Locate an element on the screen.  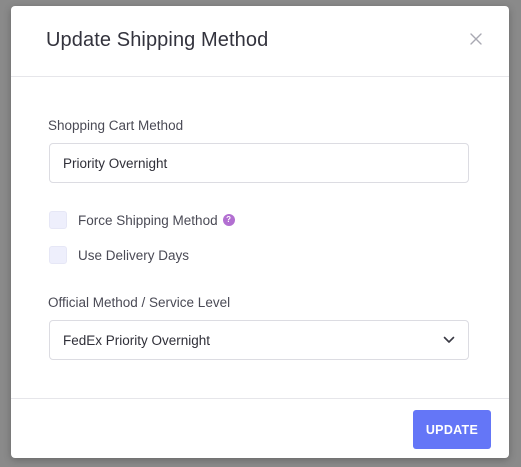
force-shipping-method-row: Force Shipping Method ? is located at coordinates (142, 220).